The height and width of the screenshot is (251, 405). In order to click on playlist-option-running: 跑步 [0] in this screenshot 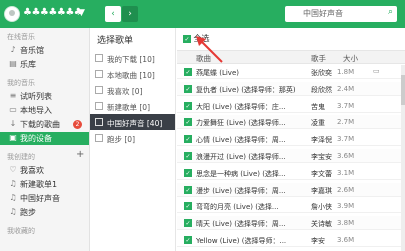, I will do `click(132, 138)`.